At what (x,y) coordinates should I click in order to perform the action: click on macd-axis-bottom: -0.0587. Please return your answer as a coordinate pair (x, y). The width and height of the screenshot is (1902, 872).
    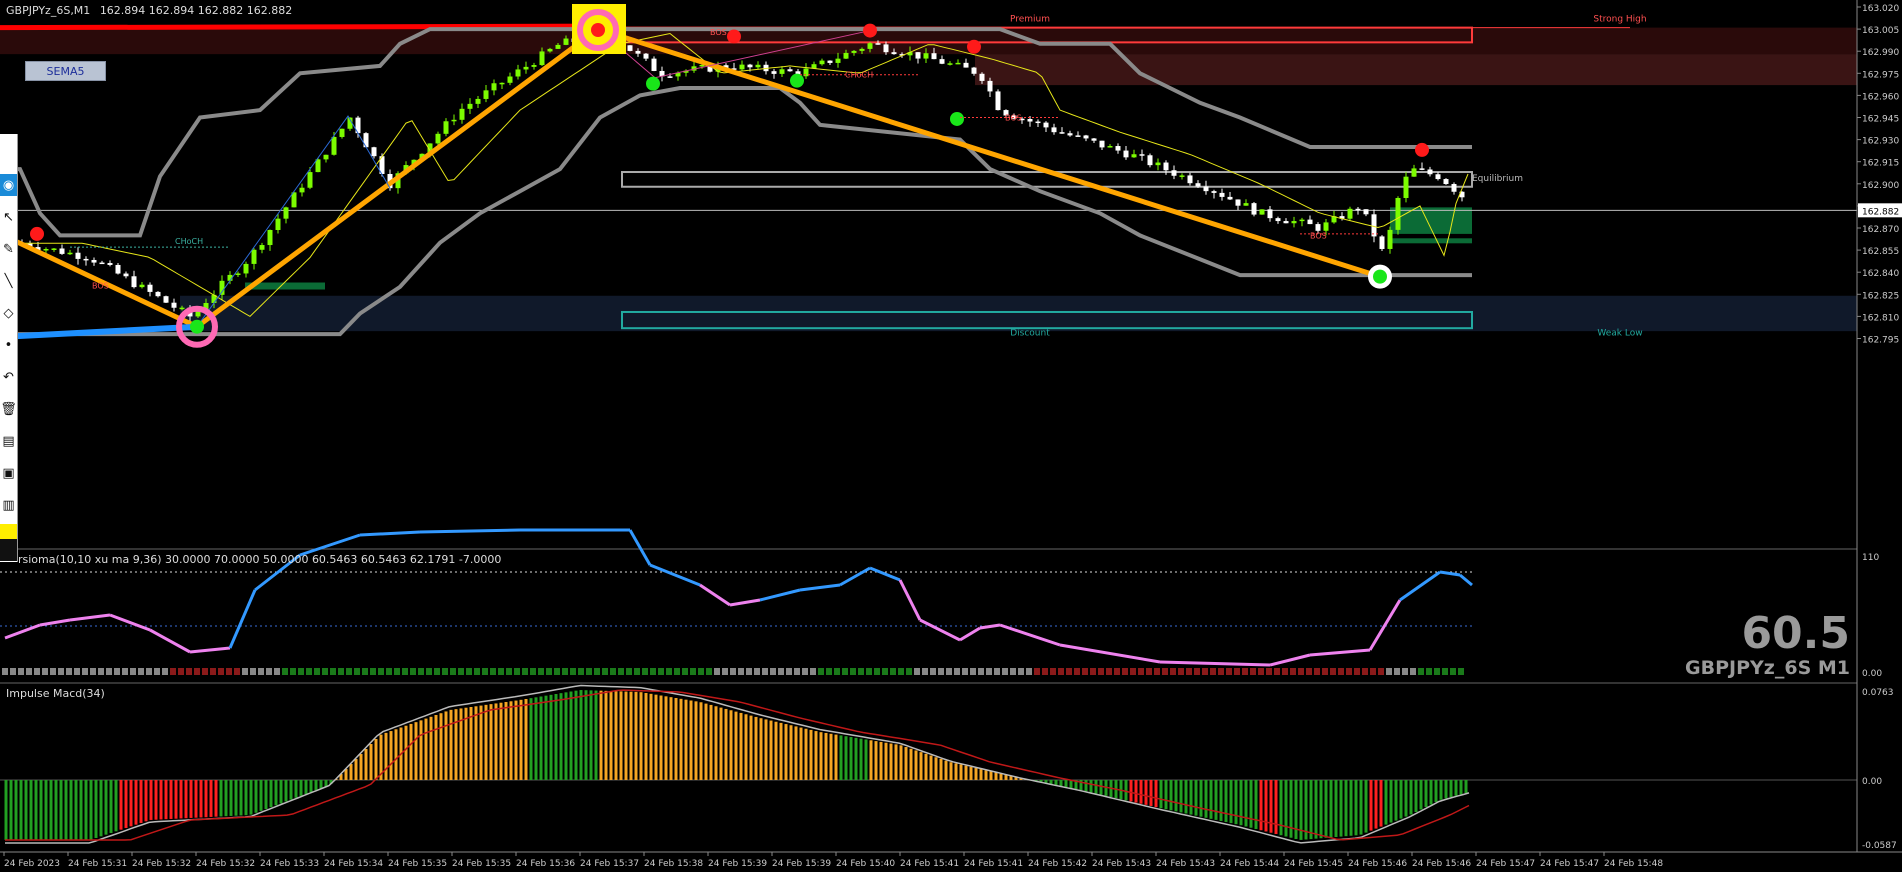
    Looking at the image, I should click on (1879, 846).